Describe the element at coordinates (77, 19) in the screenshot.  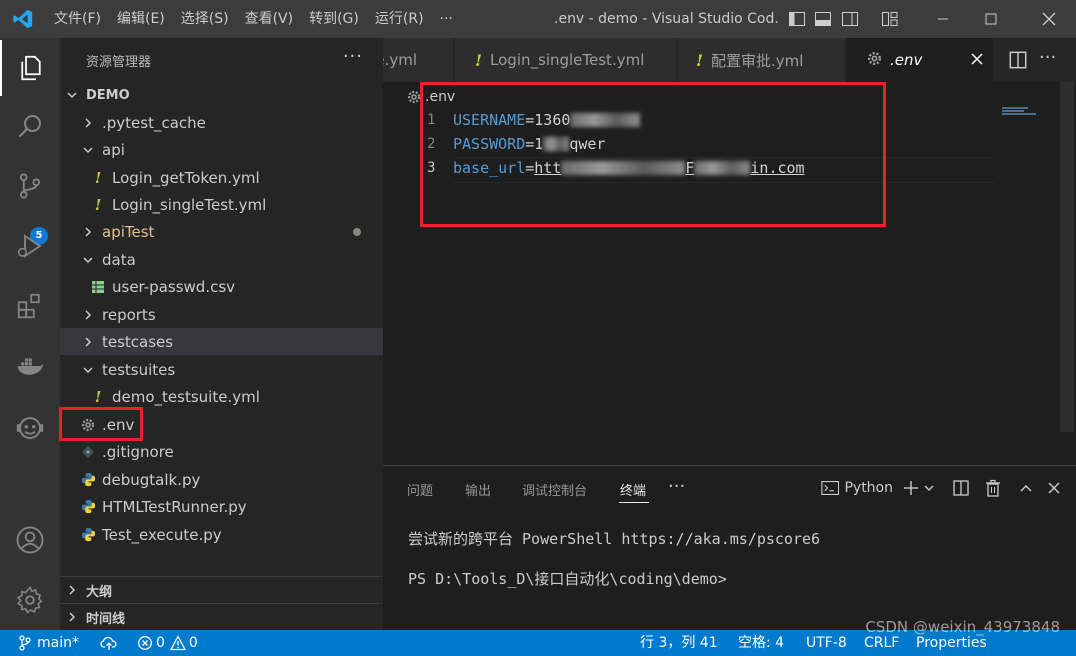
I see `menu-file: 文件(F)` at that location.